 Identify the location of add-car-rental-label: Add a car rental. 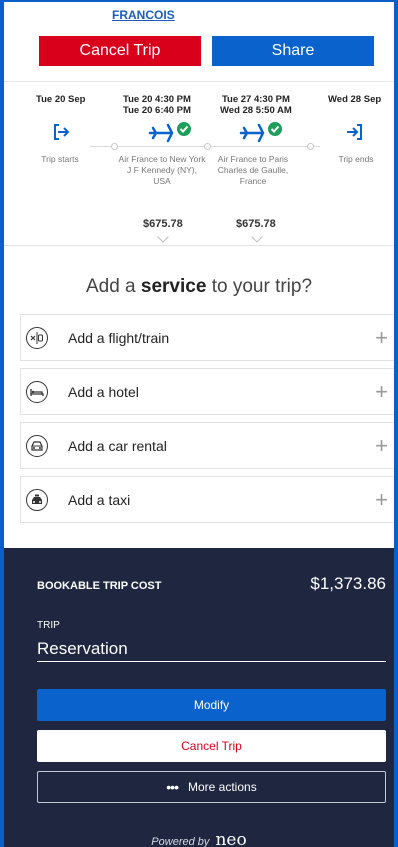
(117, 445).